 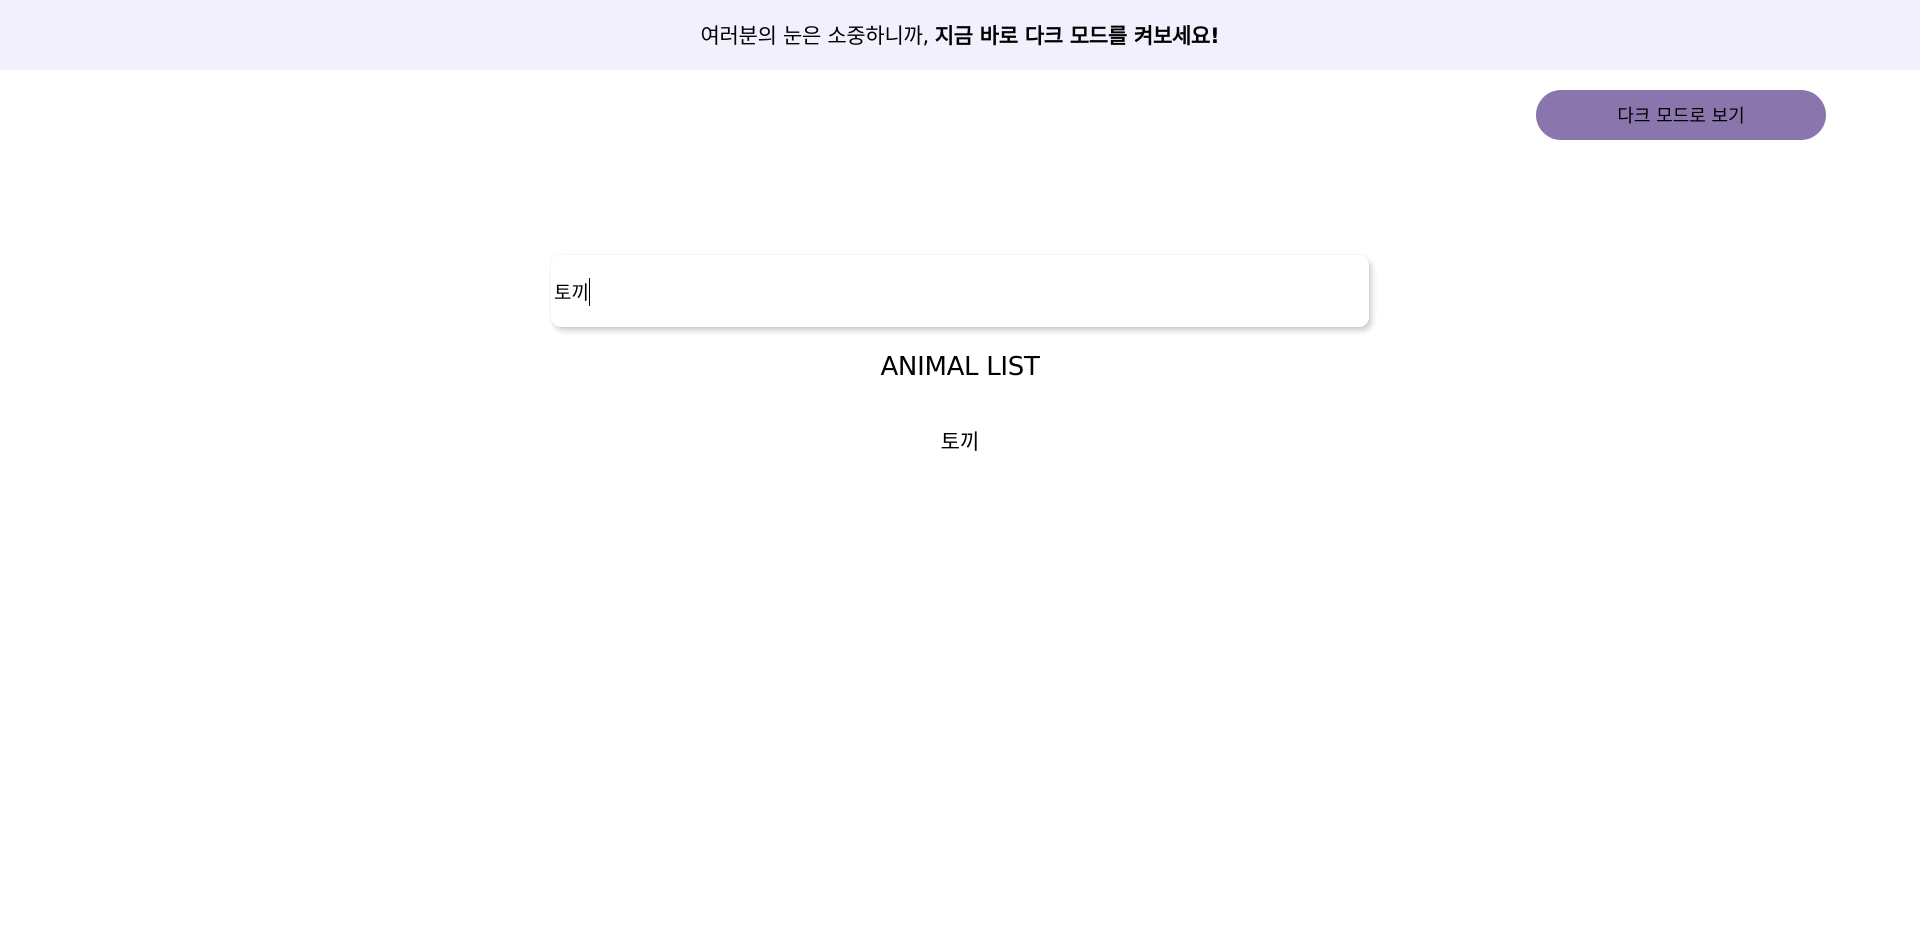 What do you see at coordinates (815, 36) in the screenshot?
I see `banner-text: 여러분의 눈은 소중하니까,` at bounding box center [815, 36].